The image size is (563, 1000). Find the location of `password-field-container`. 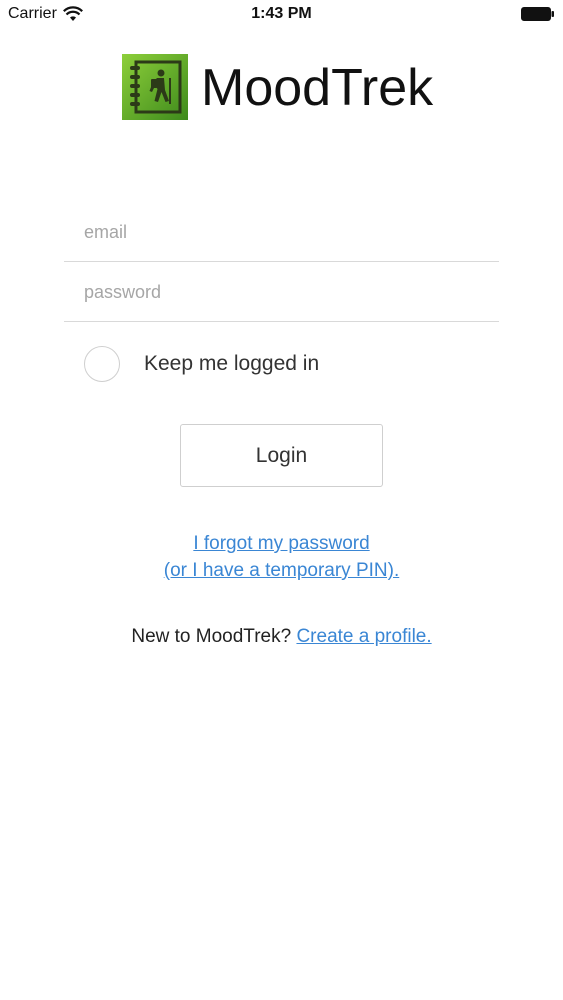

password-field-container is located at coordinates (281, 292).